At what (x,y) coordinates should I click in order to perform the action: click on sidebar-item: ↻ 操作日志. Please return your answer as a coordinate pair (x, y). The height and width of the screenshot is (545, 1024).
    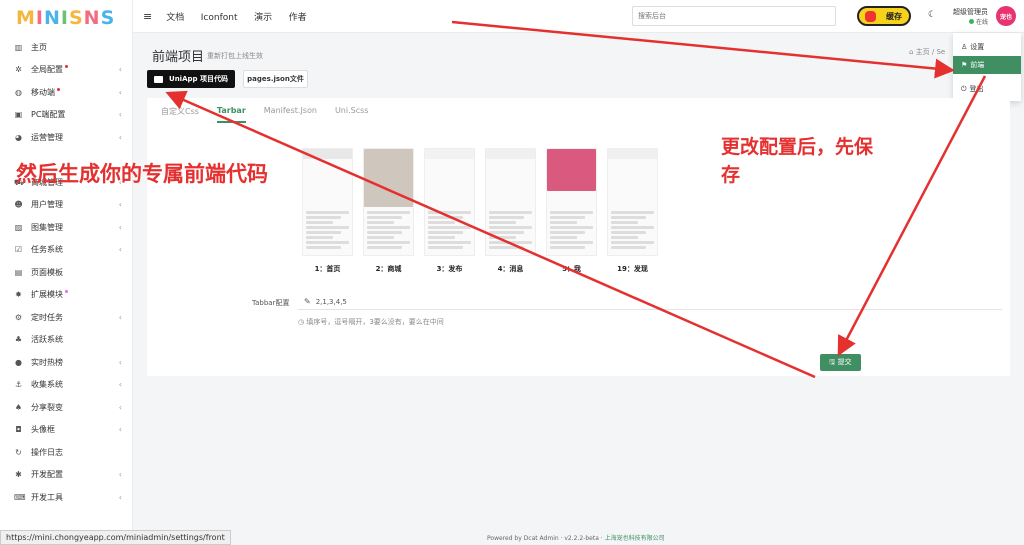
    Looking at the image, I should click on (66, 452).